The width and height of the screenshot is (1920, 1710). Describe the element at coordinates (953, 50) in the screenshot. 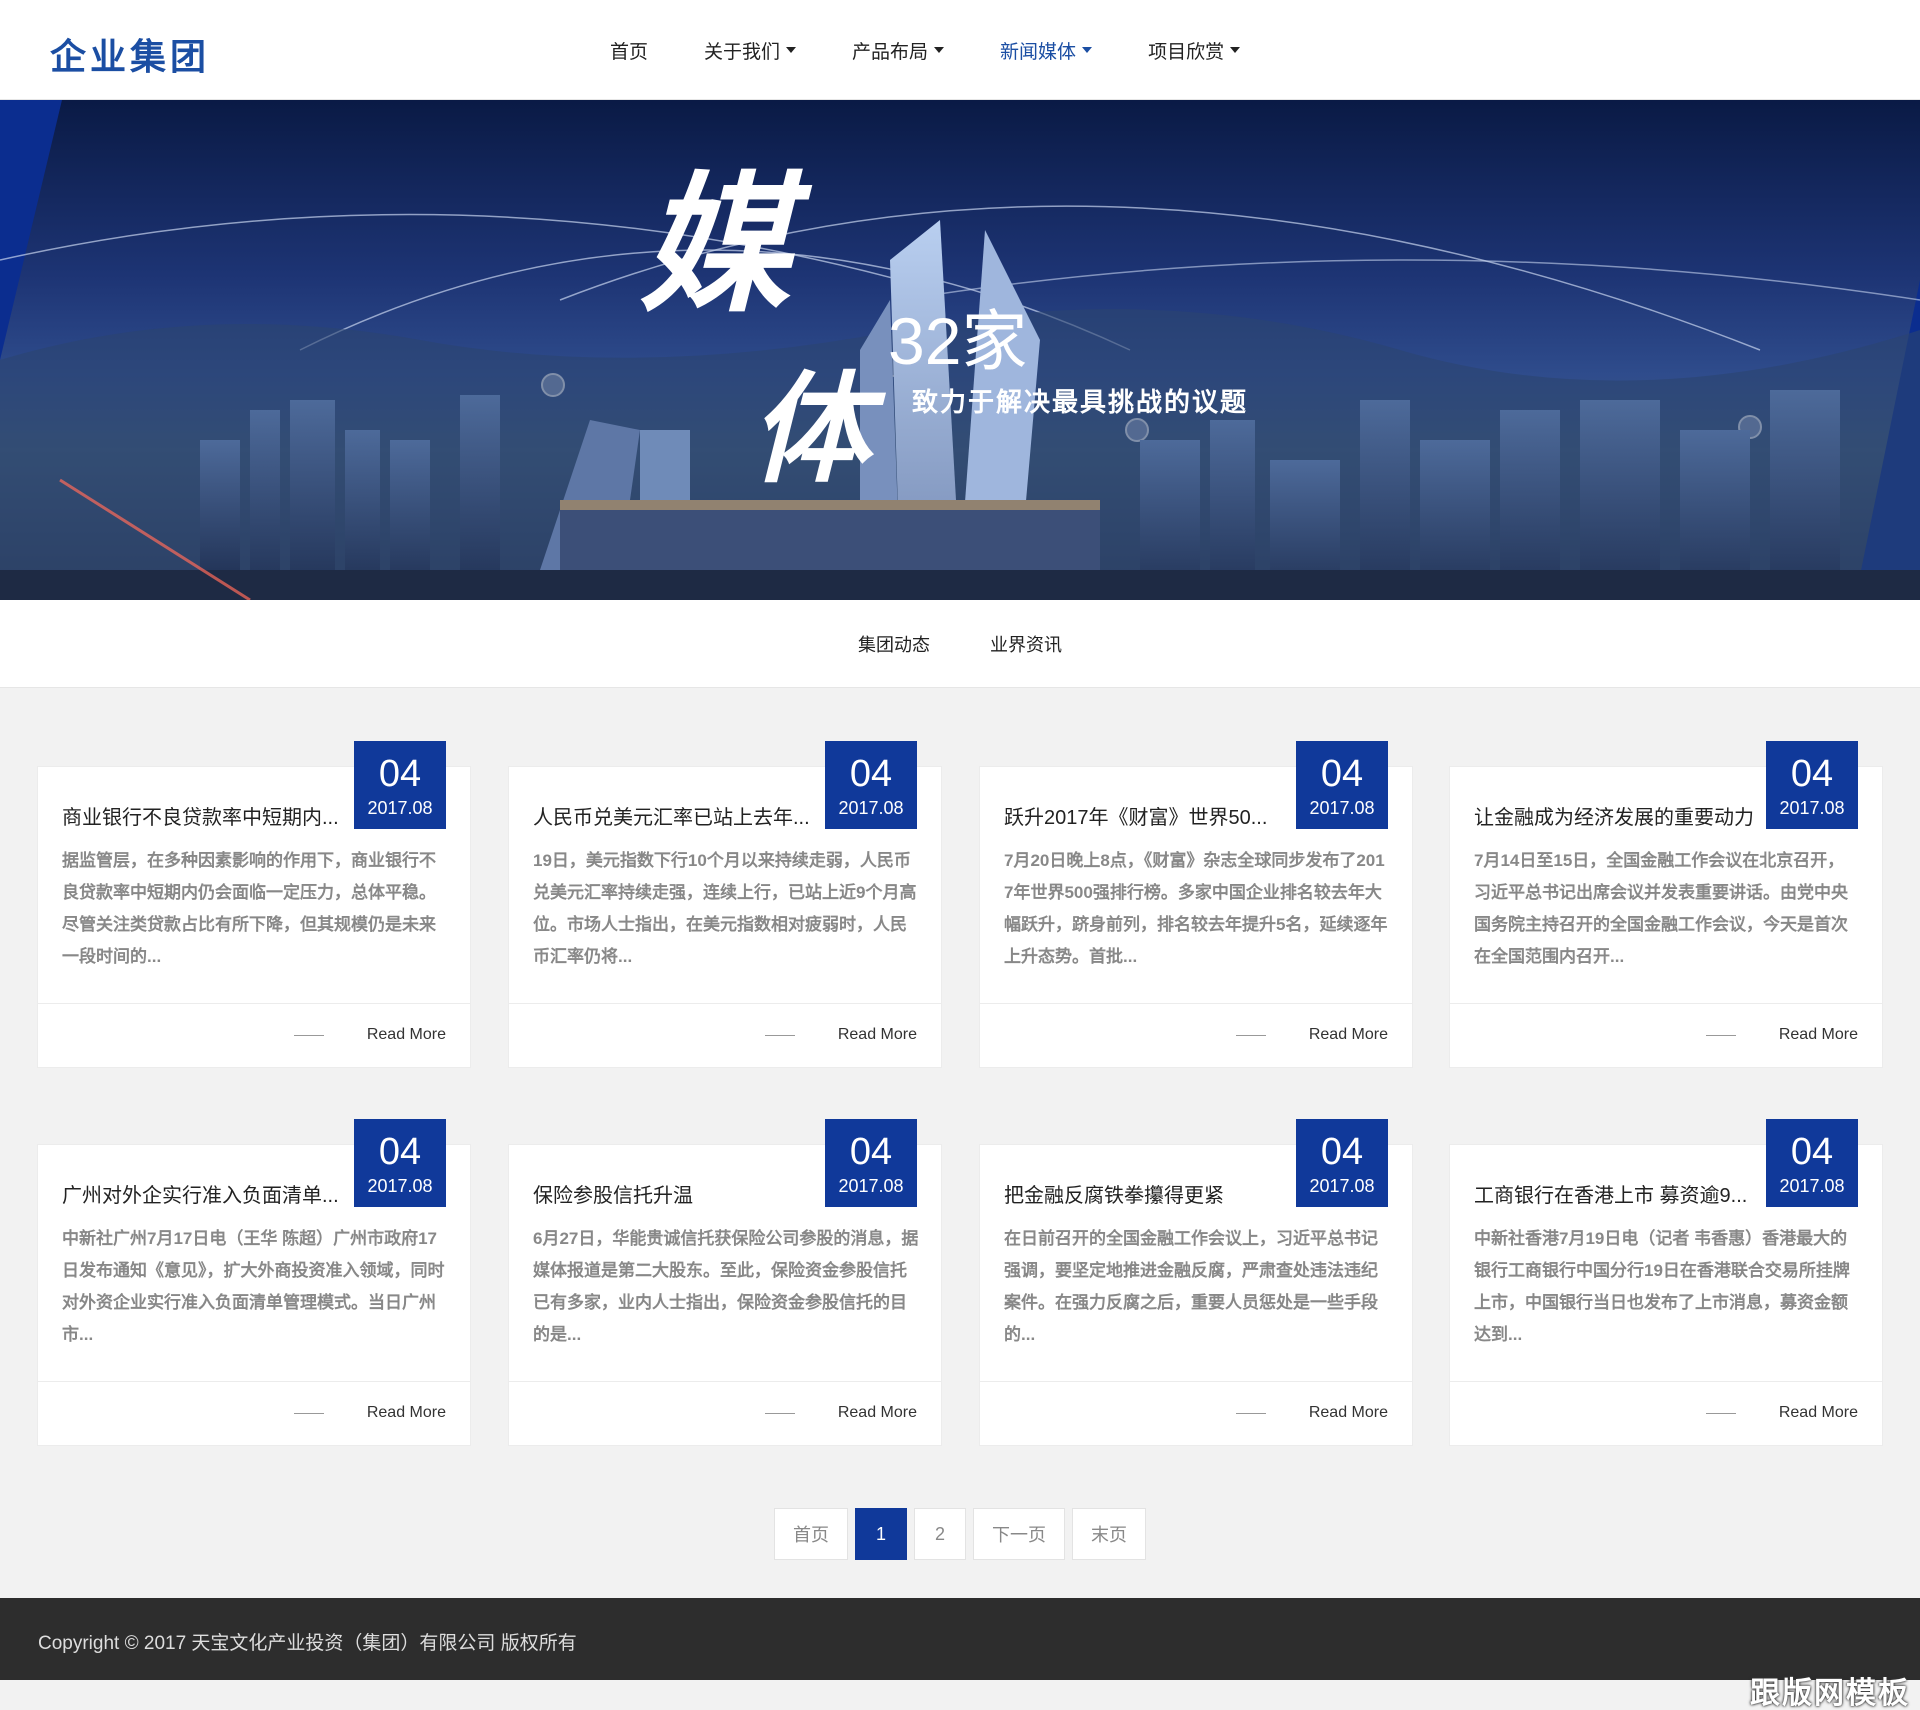

I see `main-nav: 首页 关于我们 产品布局 新闻媒体 项目欣赏` at that location.